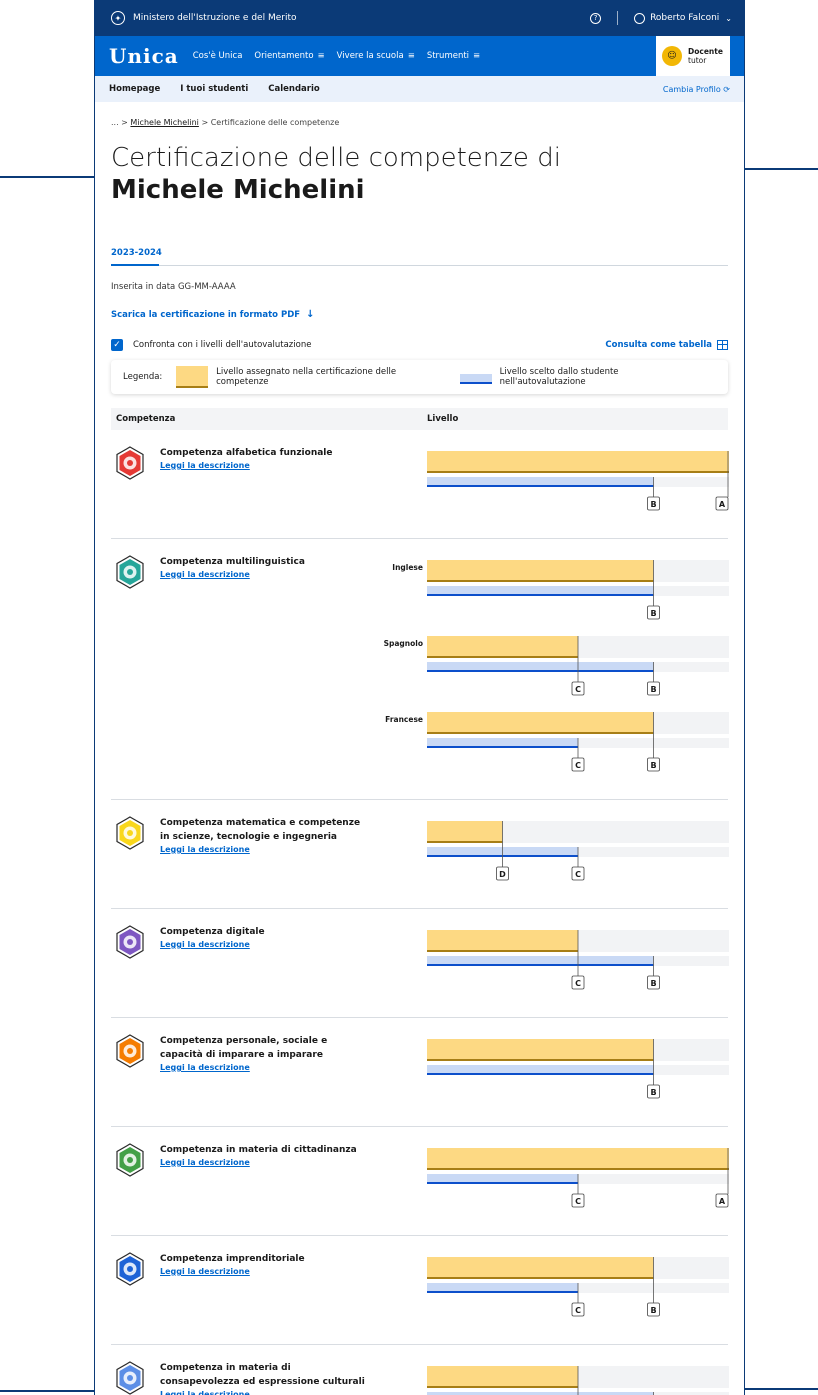  What do you see at coordinates (578, 480) in the screenshot?
I see `level-bars-svg: AB` at bounding box center [578, 480].